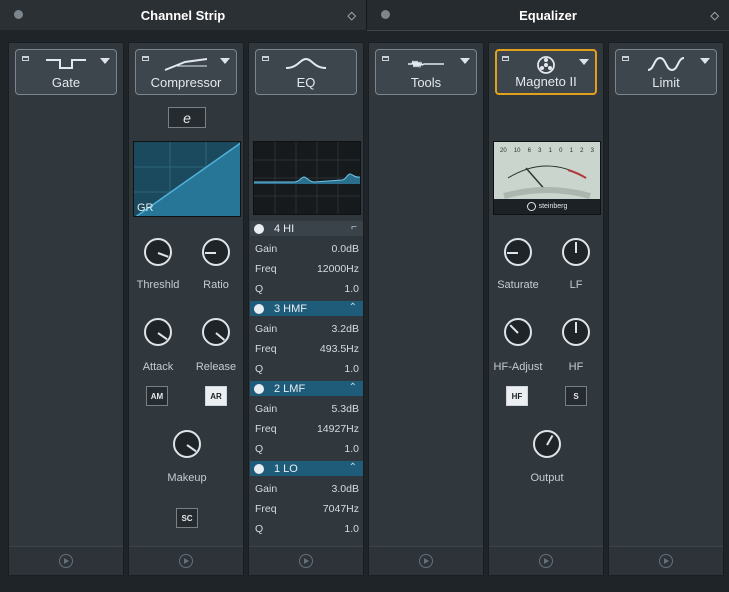 The width and height of the screenshot is (729, 592). Describe the element at coordinates (307, 269) in the screenshot. I see `eq-param-row: Freq 12000Hz` at that location.